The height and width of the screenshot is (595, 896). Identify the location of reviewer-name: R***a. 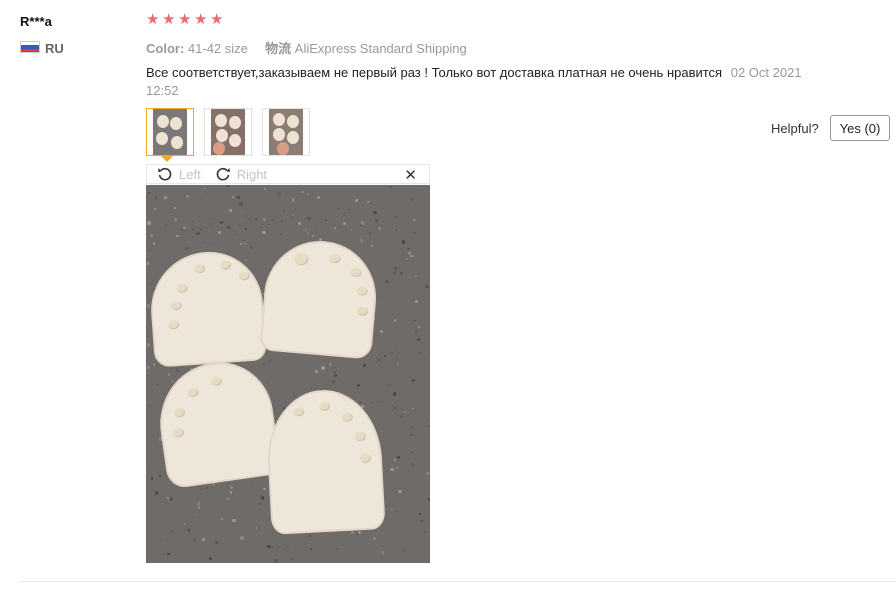
(36, 21).